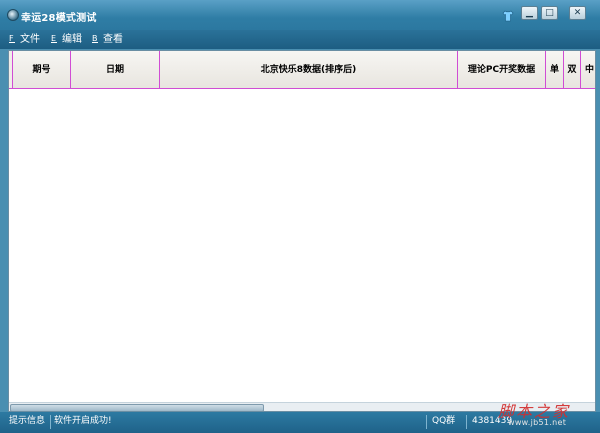 This screenshot has width=600, height=433. What do you see at coordinates (555, 70) in the screenshot?
I see `column-header-odd: 单` at bounding box center [555, 70].